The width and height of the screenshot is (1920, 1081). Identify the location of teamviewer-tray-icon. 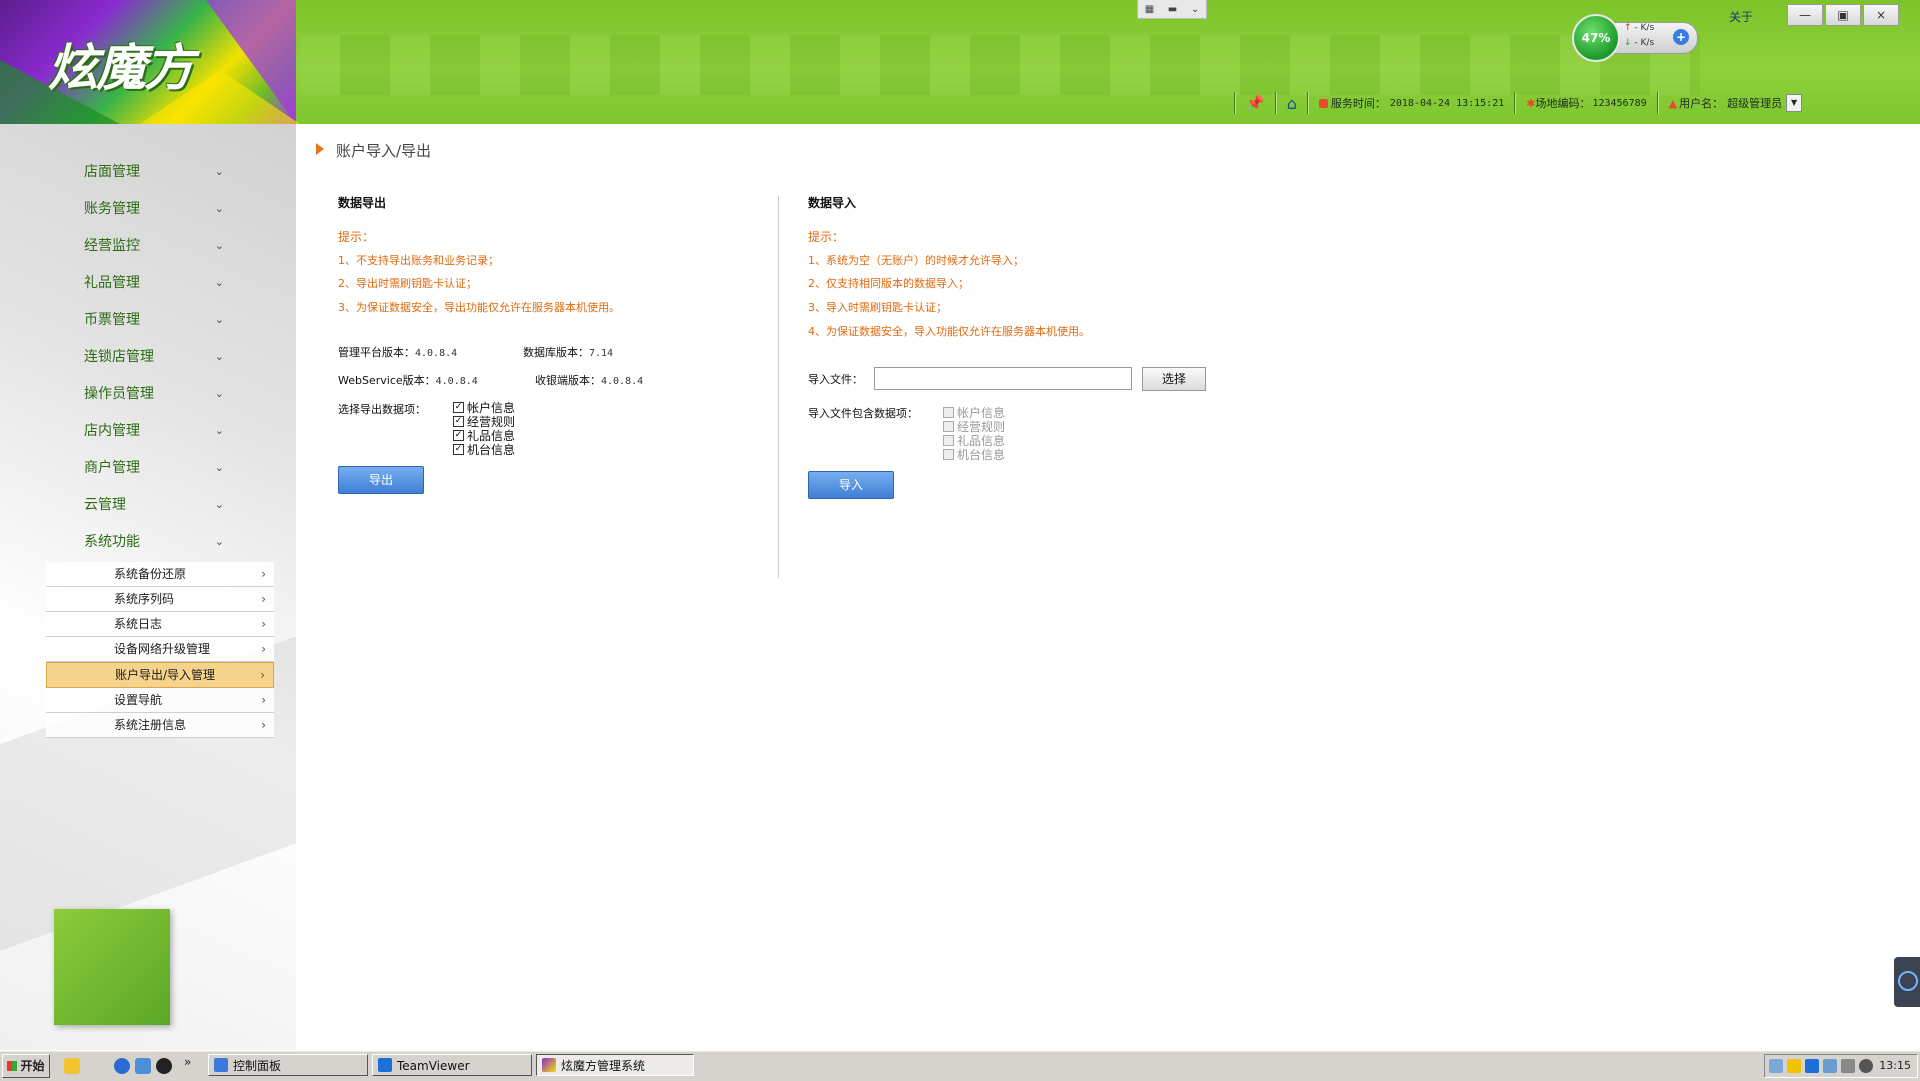
(1812, 1066).